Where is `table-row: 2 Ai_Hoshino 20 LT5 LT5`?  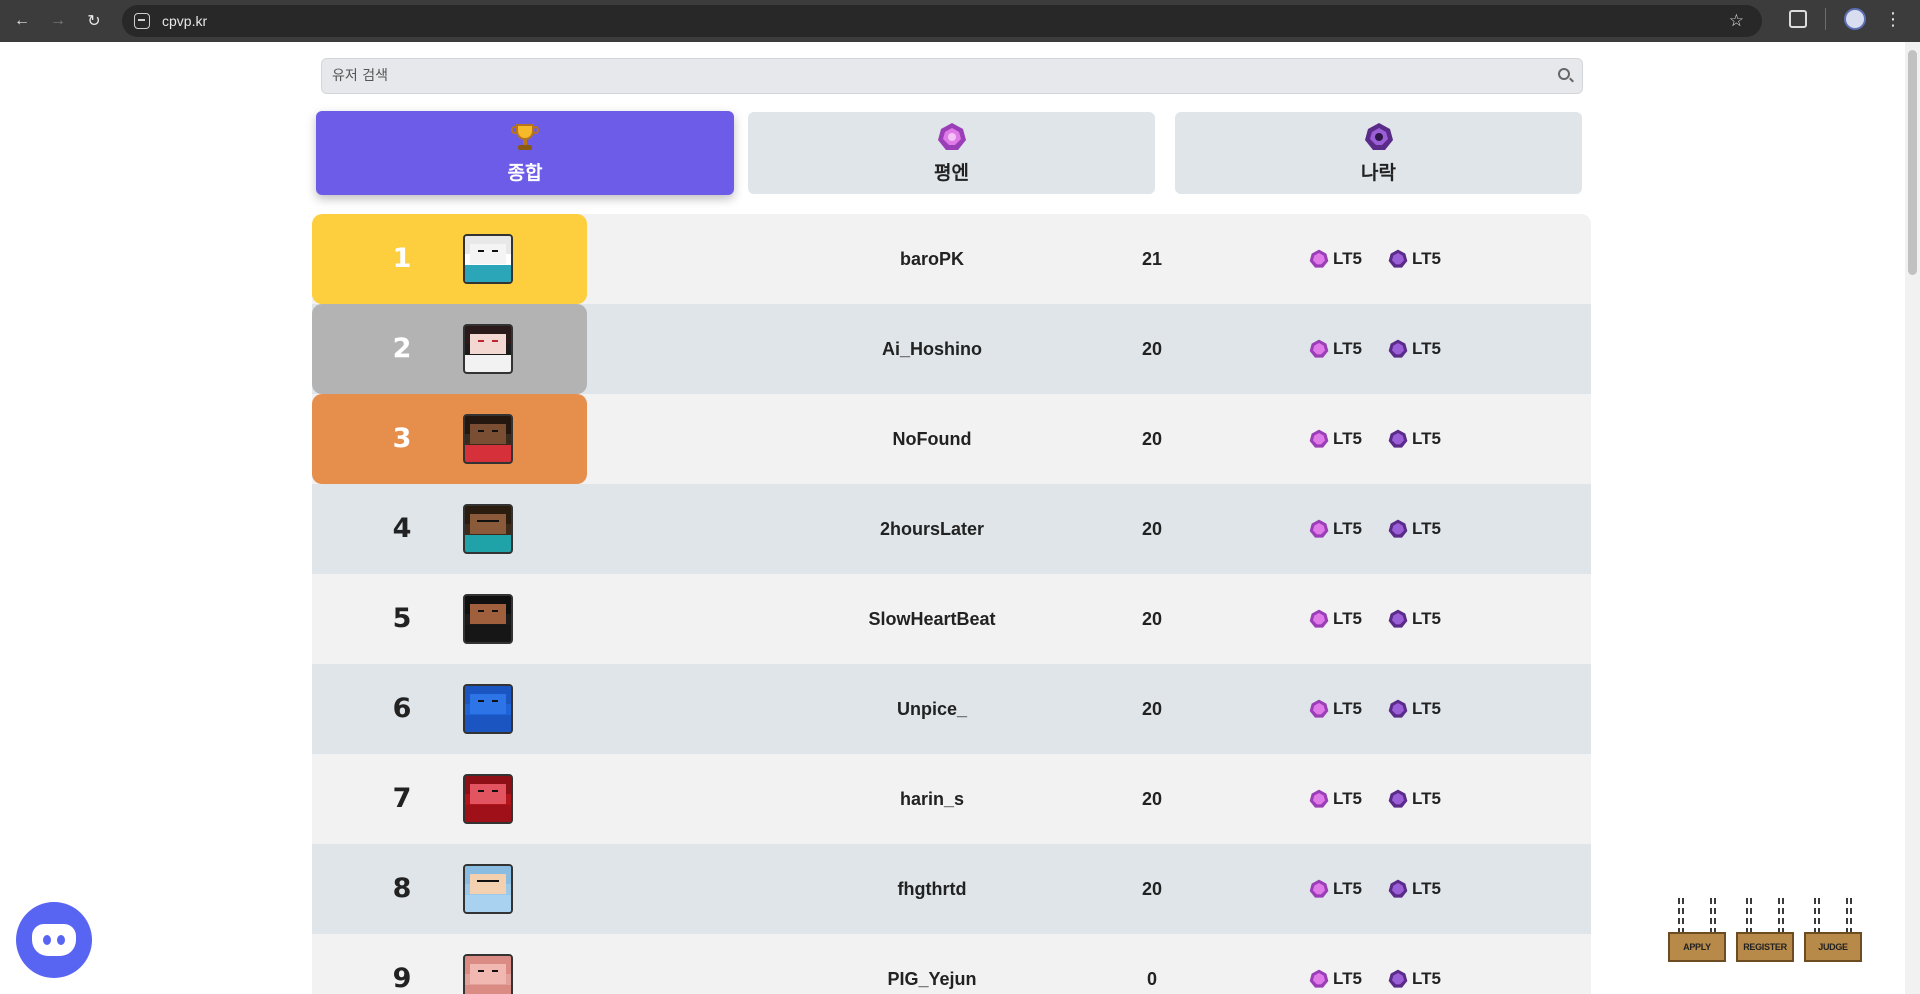 table-row: 2 Ai_Hoshino 20 LT5 LT5 is located at coordinates (951, 349).